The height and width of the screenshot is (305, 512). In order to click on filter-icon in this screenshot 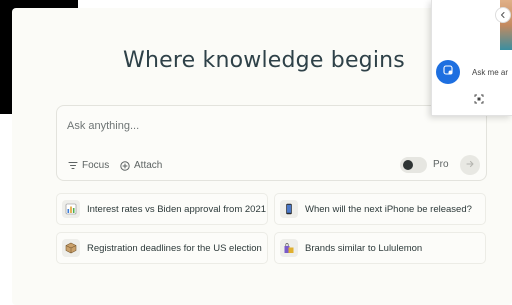, I will do `click(73, 165)`.